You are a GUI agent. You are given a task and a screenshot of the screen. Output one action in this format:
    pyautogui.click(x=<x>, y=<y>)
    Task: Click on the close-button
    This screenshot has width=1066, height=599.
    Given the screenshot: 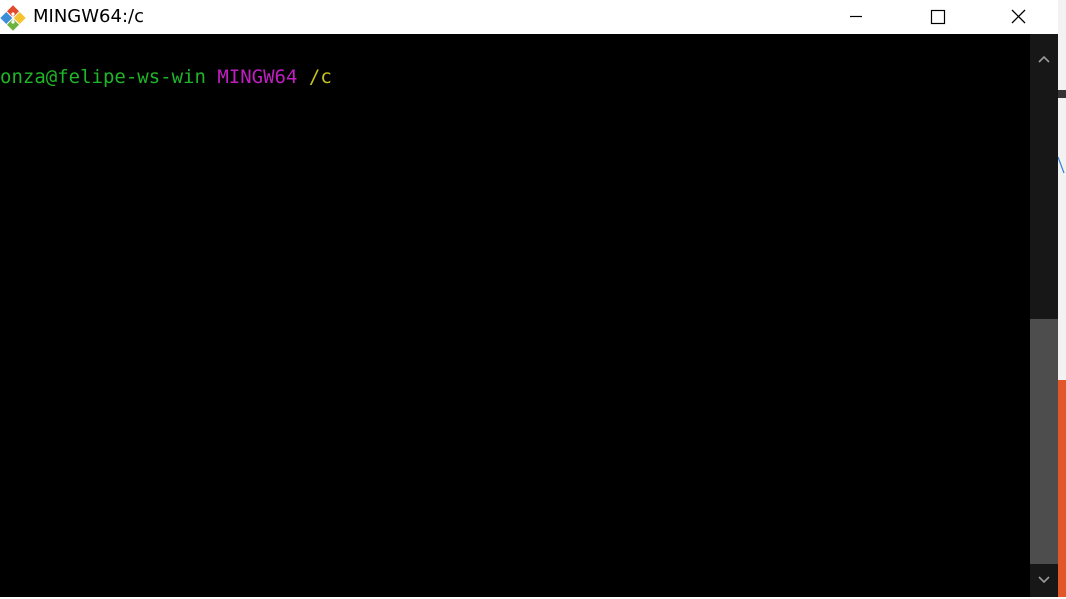 What is the action you would take?
    pyautogui.click(x=1018, y=17)
    